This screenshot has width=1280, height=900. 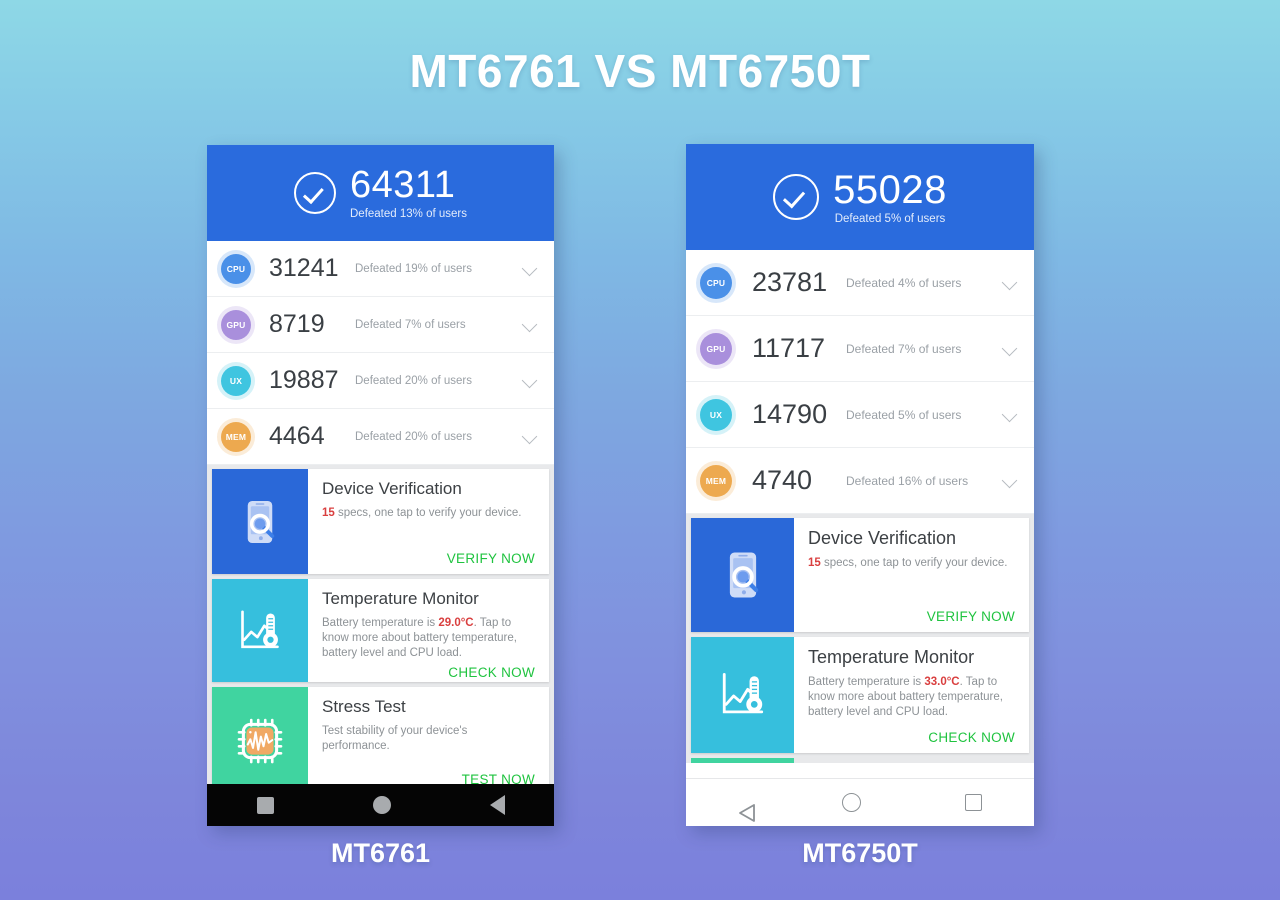 I want to click on card-title: Temperature Monitor, so click(x=891, y=657).